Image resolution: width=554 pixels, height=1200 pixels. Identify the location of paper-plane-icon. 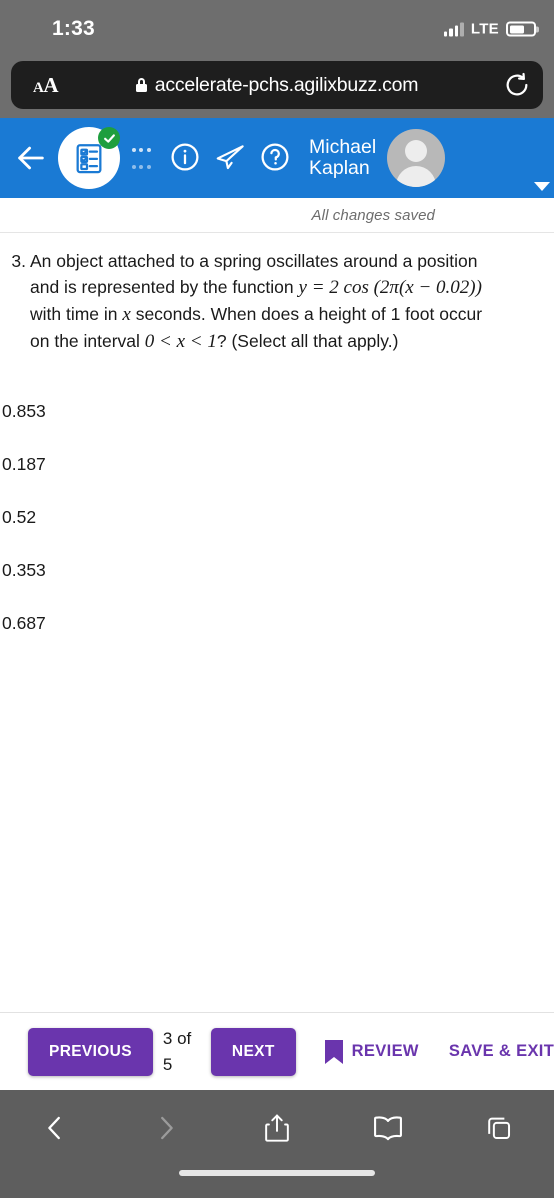
(231, 158).